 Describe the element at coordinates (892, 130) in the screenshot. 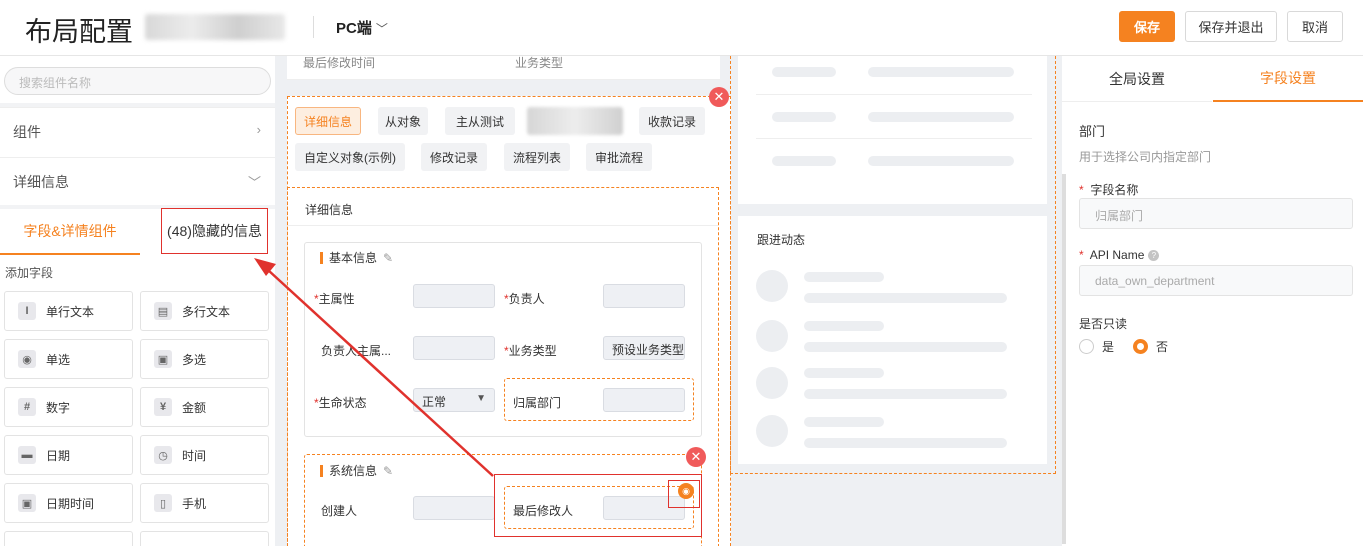

I see `preview-card` at that location.